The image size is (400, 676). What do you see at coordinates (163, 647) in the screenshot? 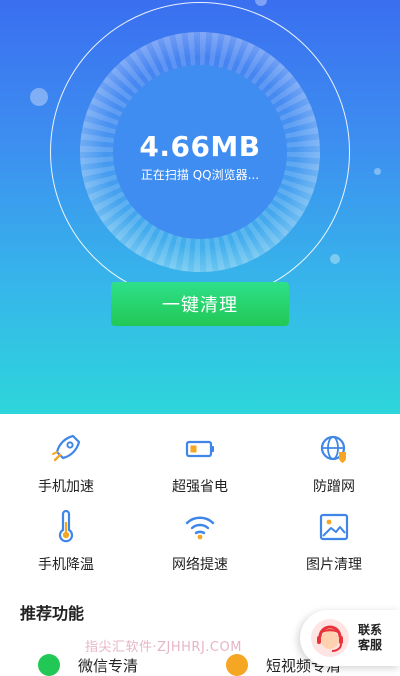
I see `watermark-text: 指尖汇软件·ZJHHRJ.COM` at bounding box center [163, 647].